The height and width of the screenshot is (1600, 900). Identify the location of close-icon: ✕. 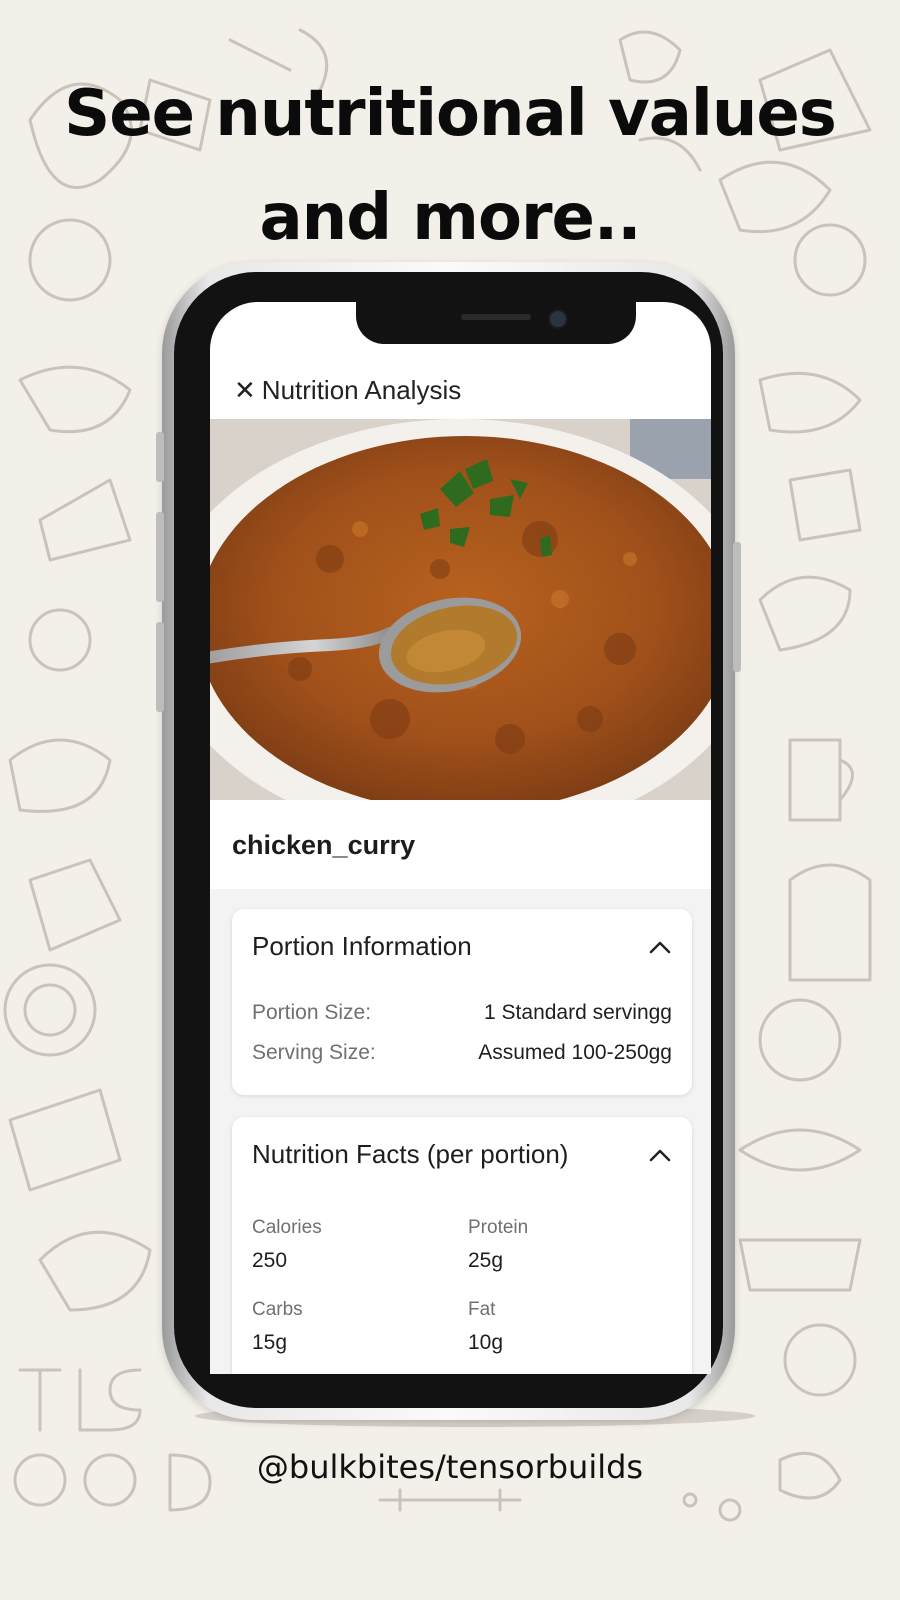
(245, 390).